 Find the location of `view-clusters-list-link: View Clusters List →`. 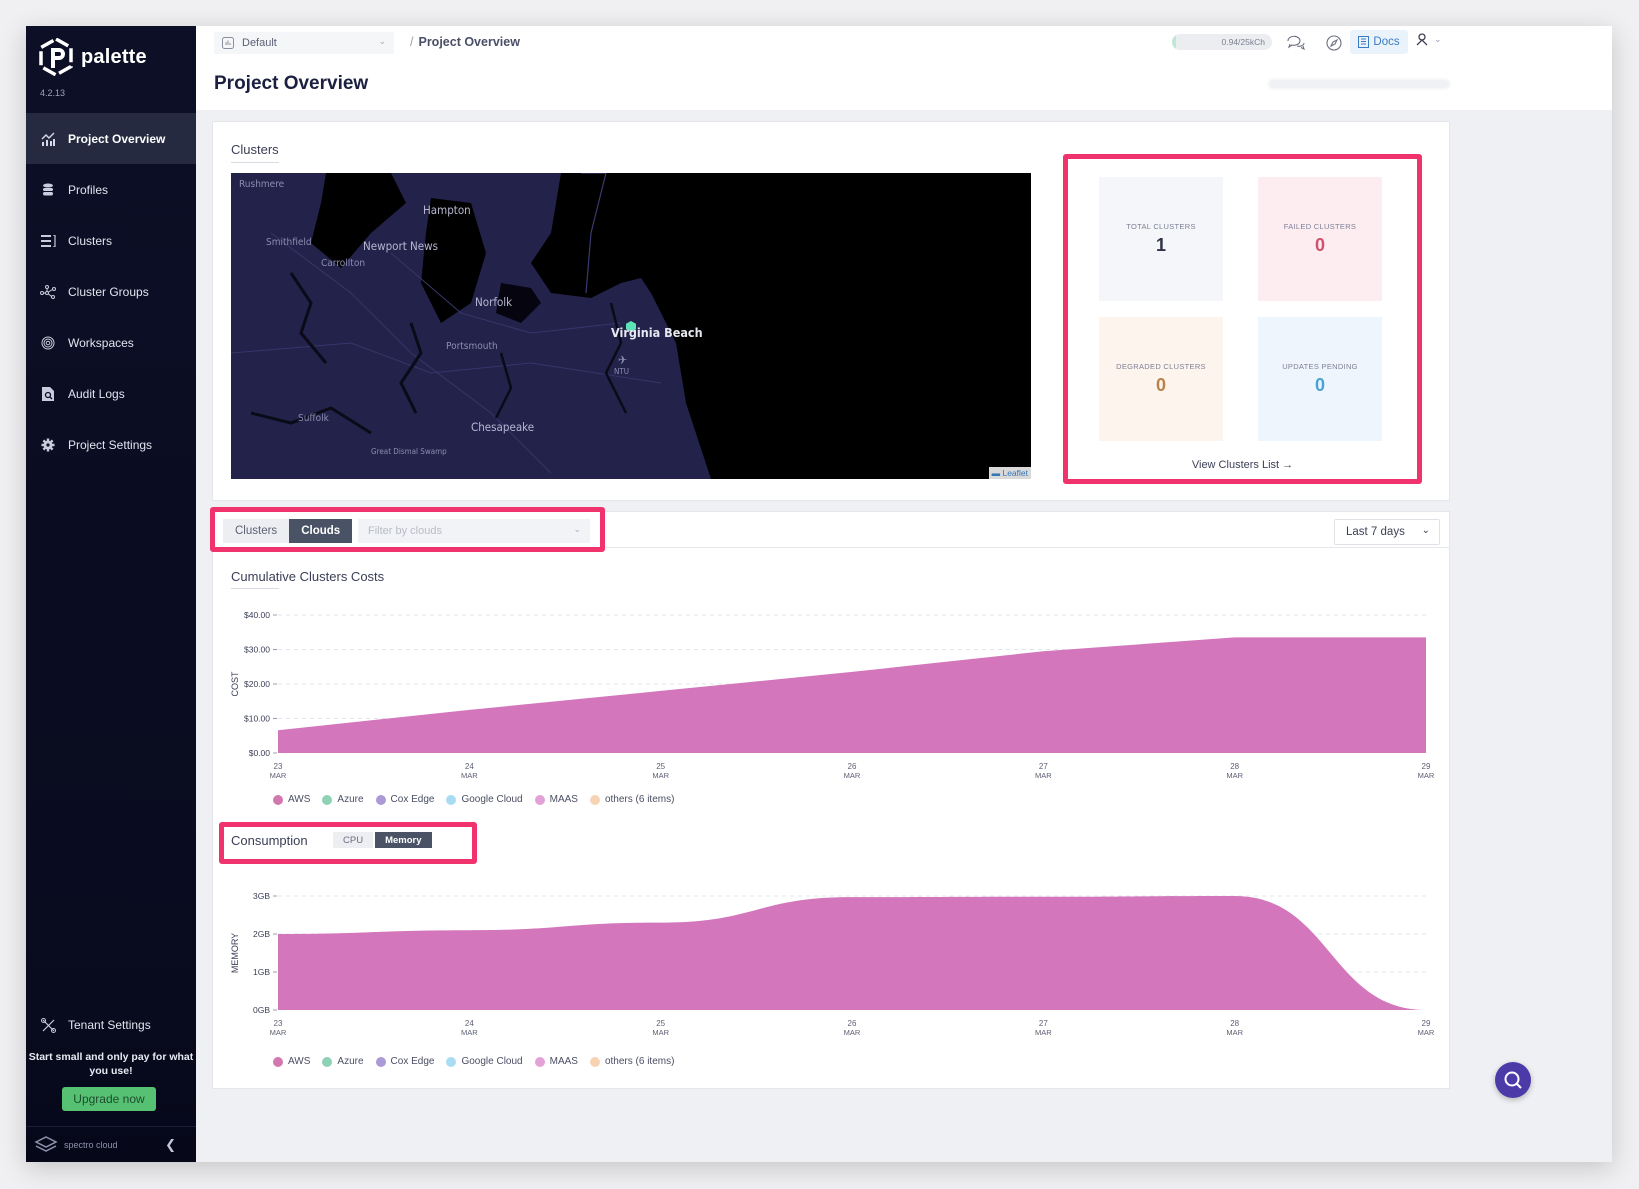

view-clusters-list-link: View Clusters List → is located at coordinates (1242, 465).